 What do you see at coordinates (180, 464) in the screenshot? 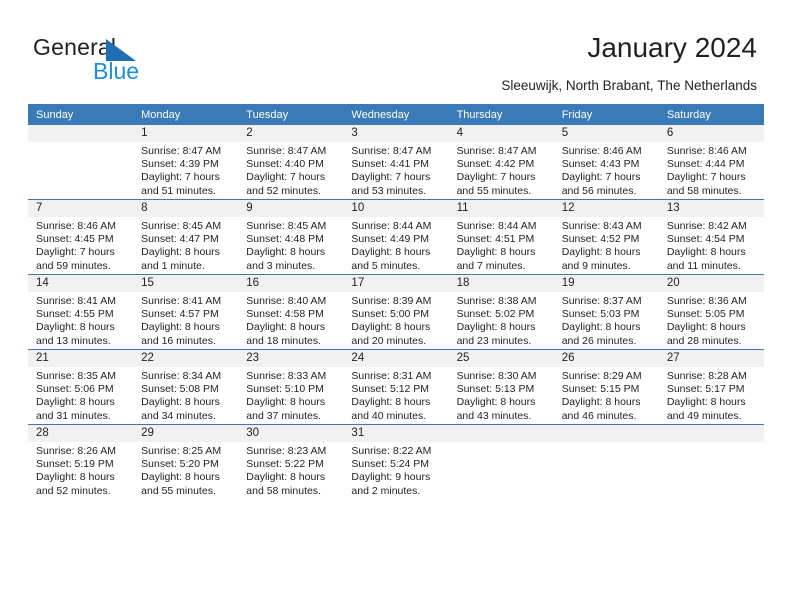
I see `sunset-text: Sunset: 5:20 PM` at bounding box center [180, 464].